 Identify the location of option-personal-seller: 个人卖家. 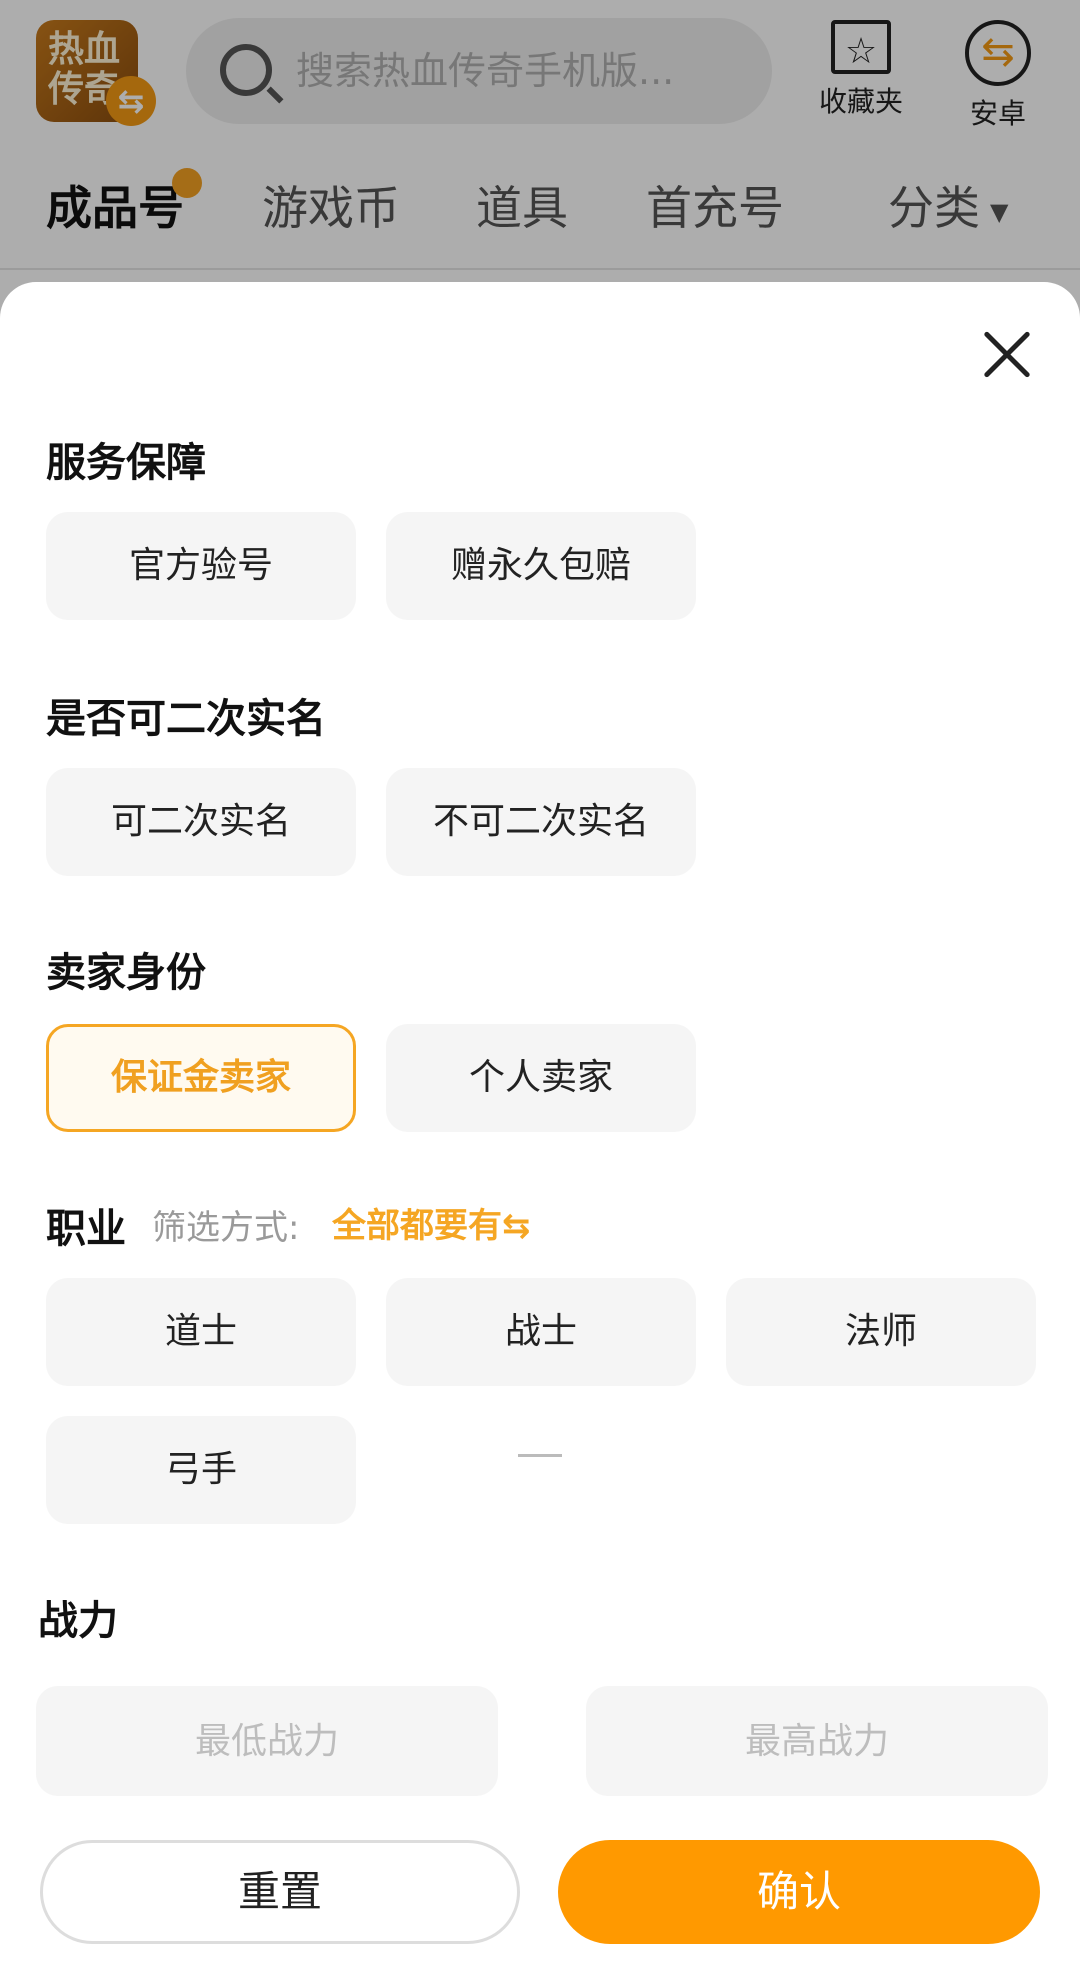
(541, 1078).